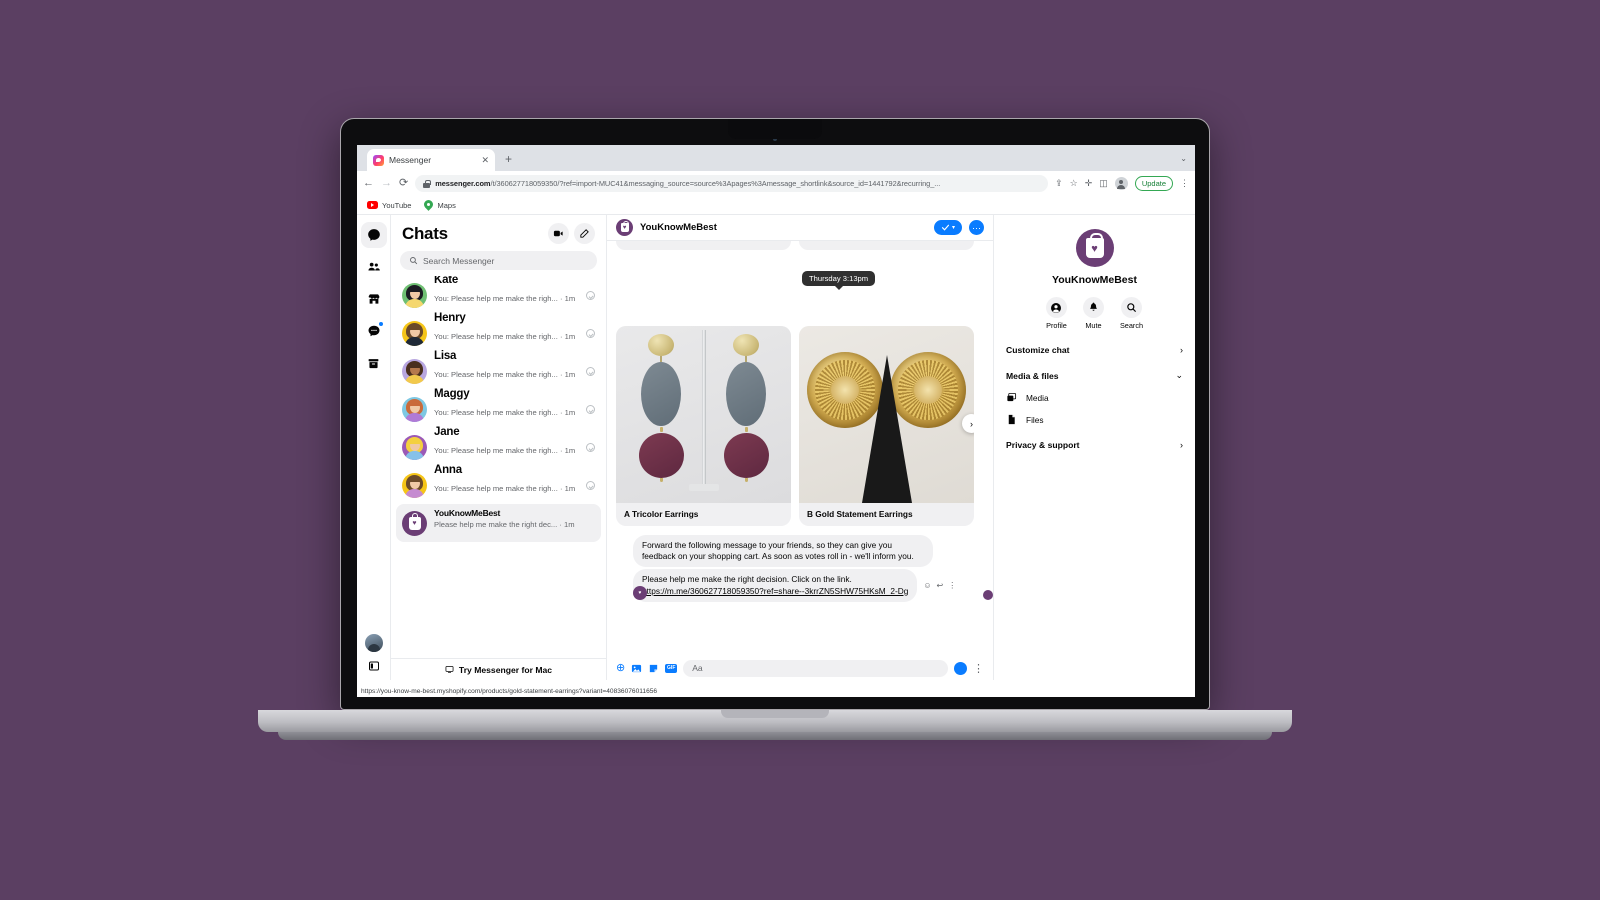 The height and width of the screenshot is (900, 1600). Describe the element at coordinates (671, 668) in the screenshot. I see `gif-icon: GIF` at that location.